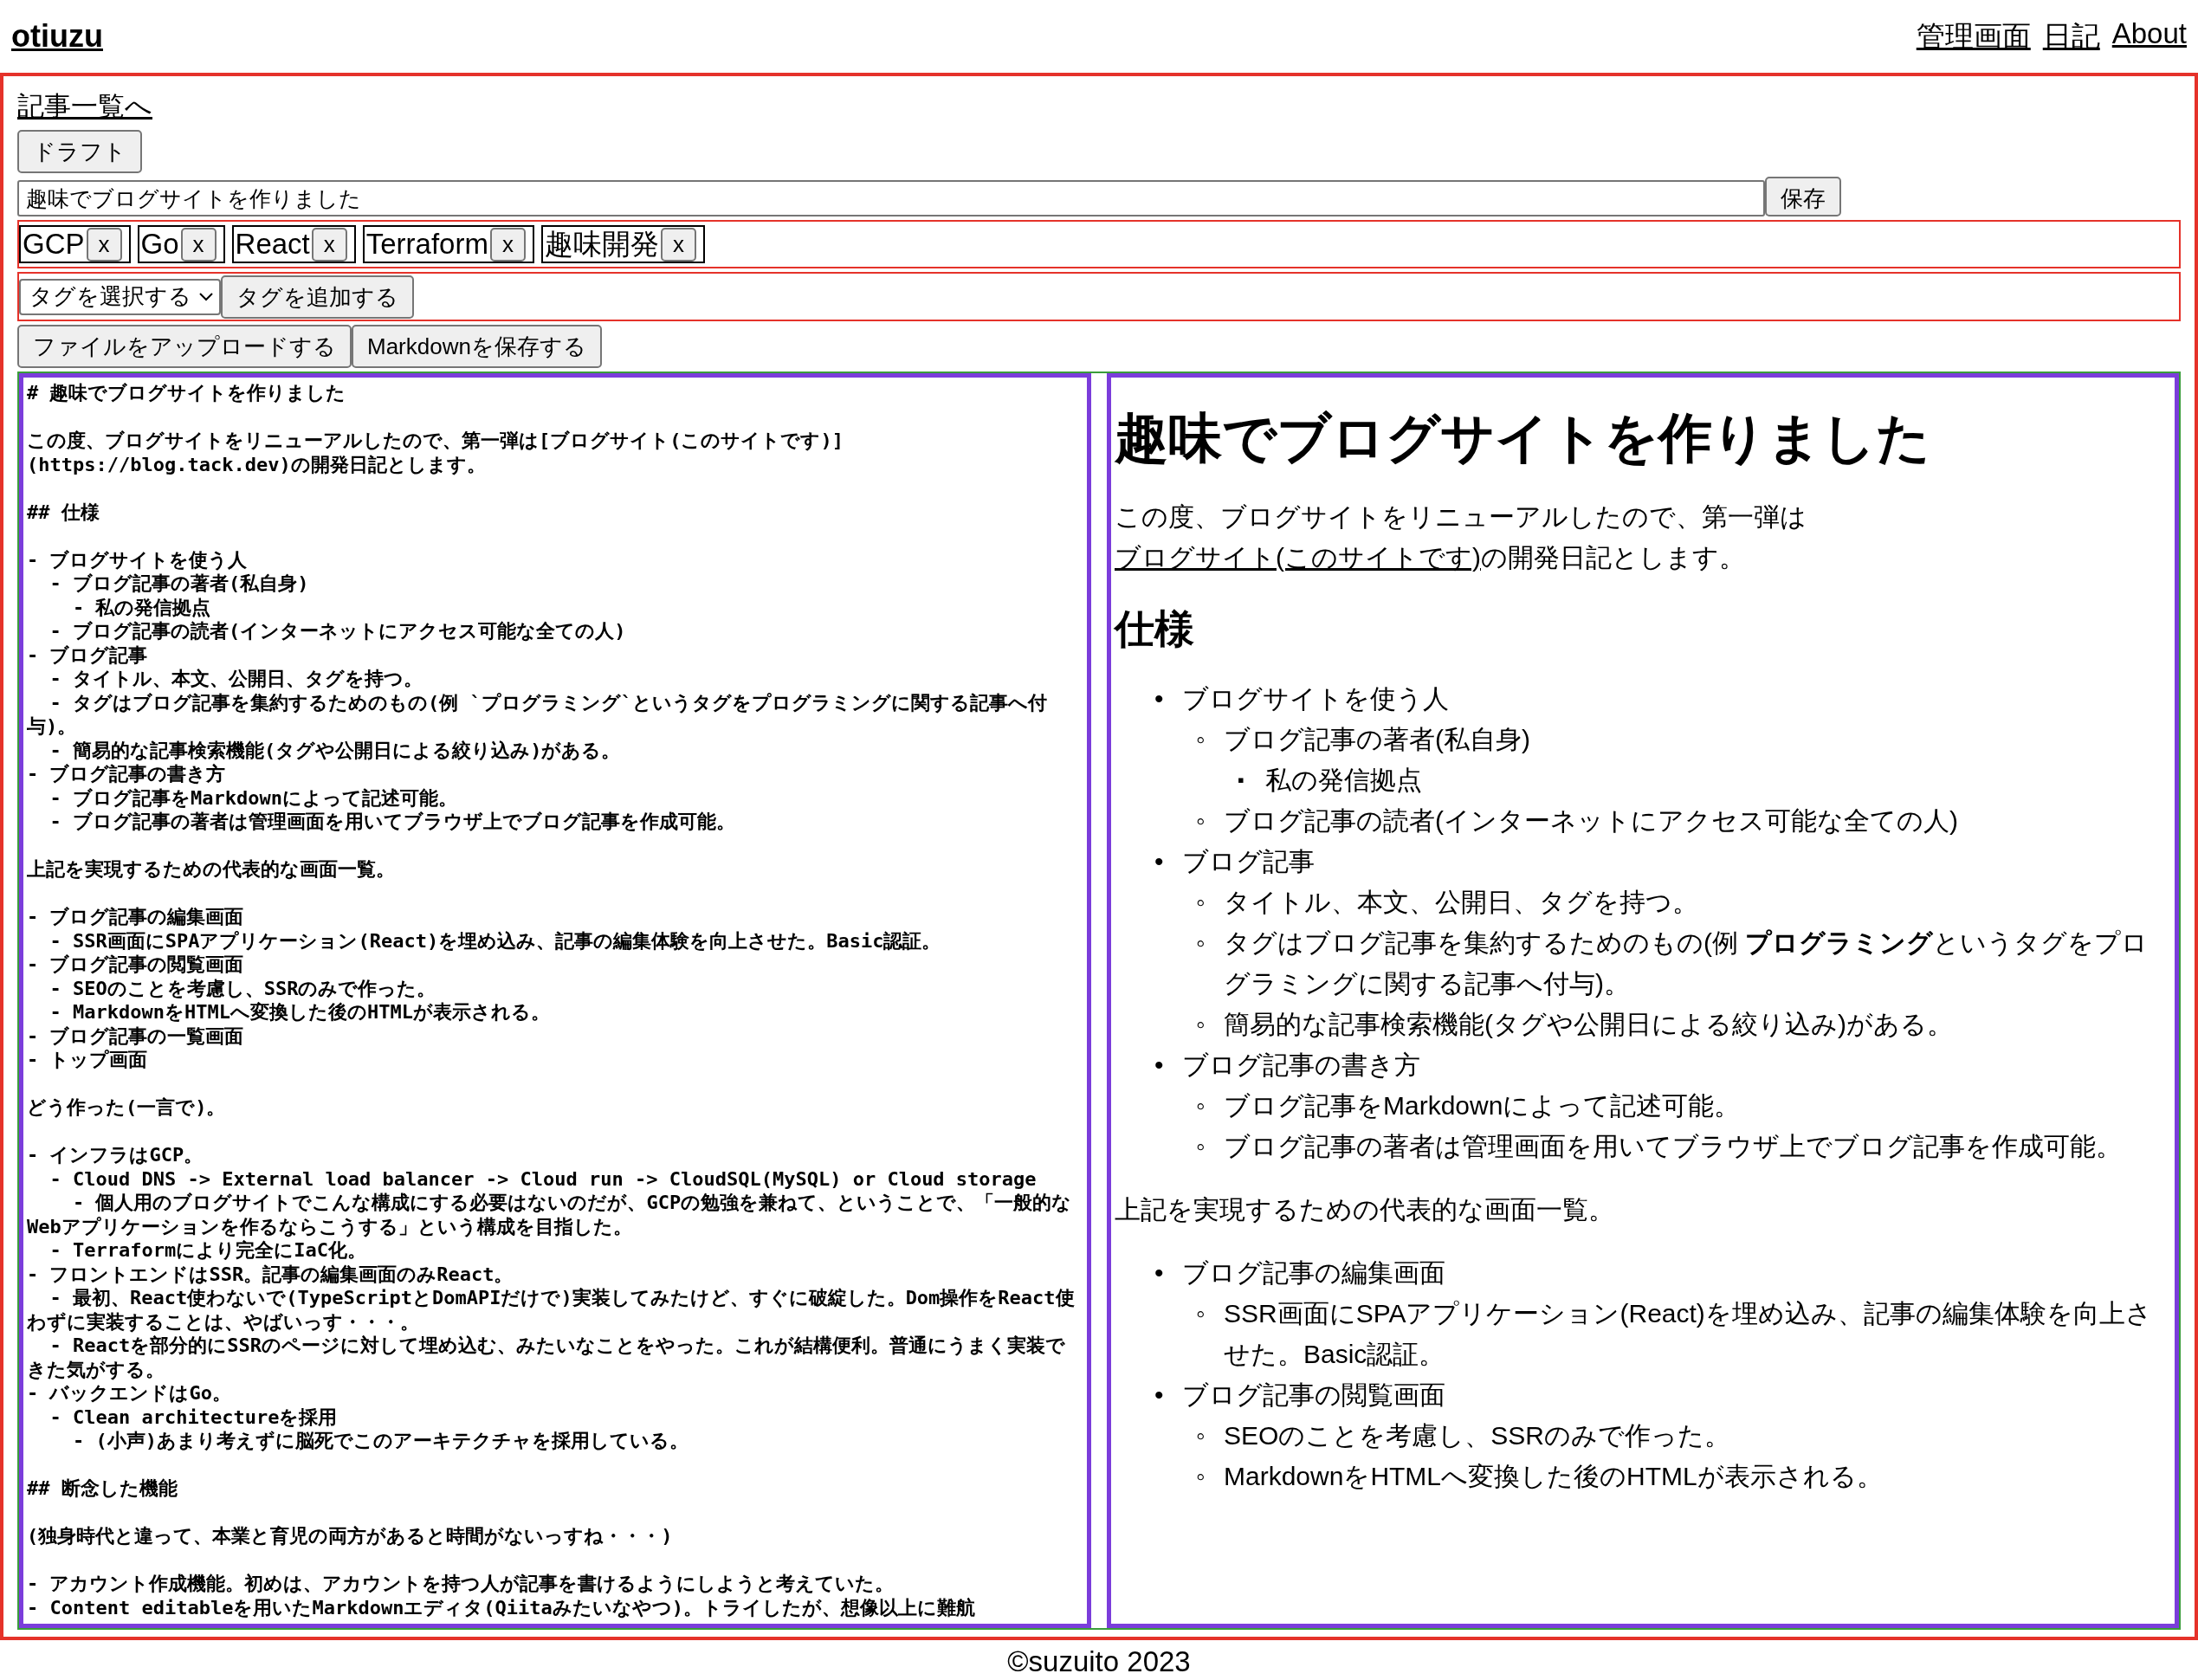 The width and height of the screenshot is (2198, 1680). What do you see at coordinates (1377, 739) in the screenshot?
I see `list-item-text: ブログ記事の著者(私自身)` at bounding box center [1377, 739].